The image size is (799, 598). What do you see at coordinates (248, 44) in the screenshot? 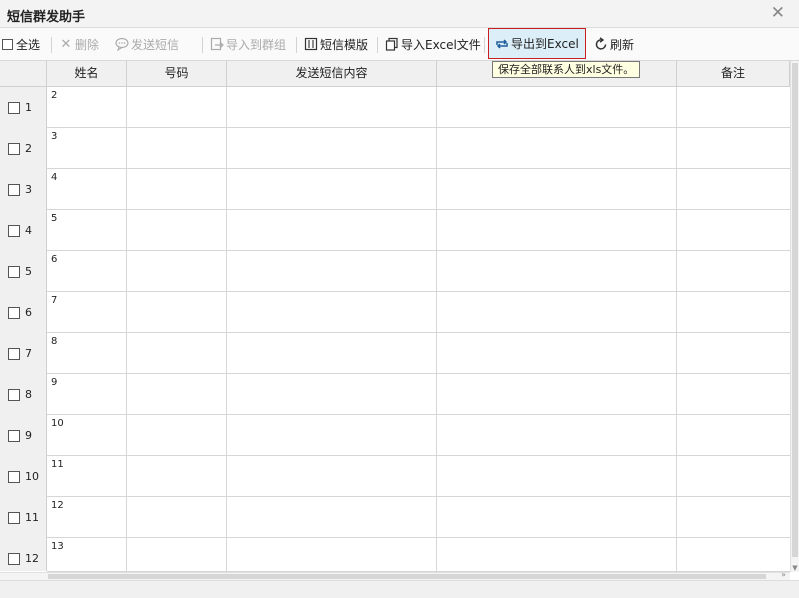
I see `import-to-group-button: 导入到群组` at bounding box center [248, 44].